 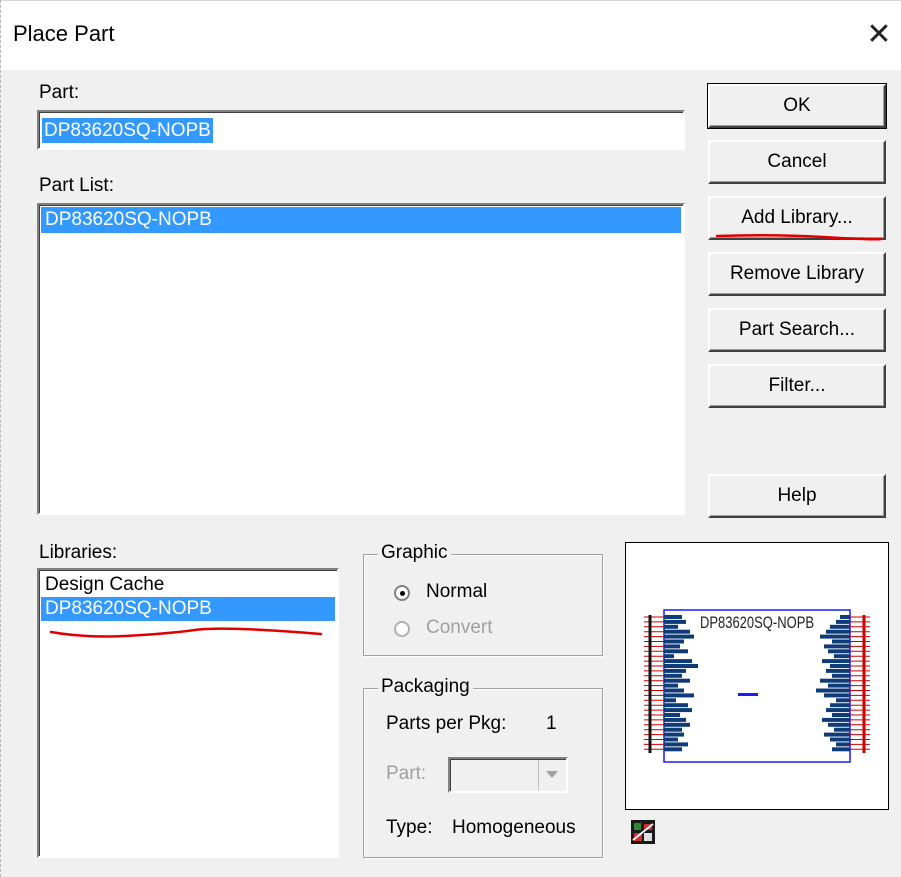 I want to click on ok-button: OK, so click(x=797, y=106).